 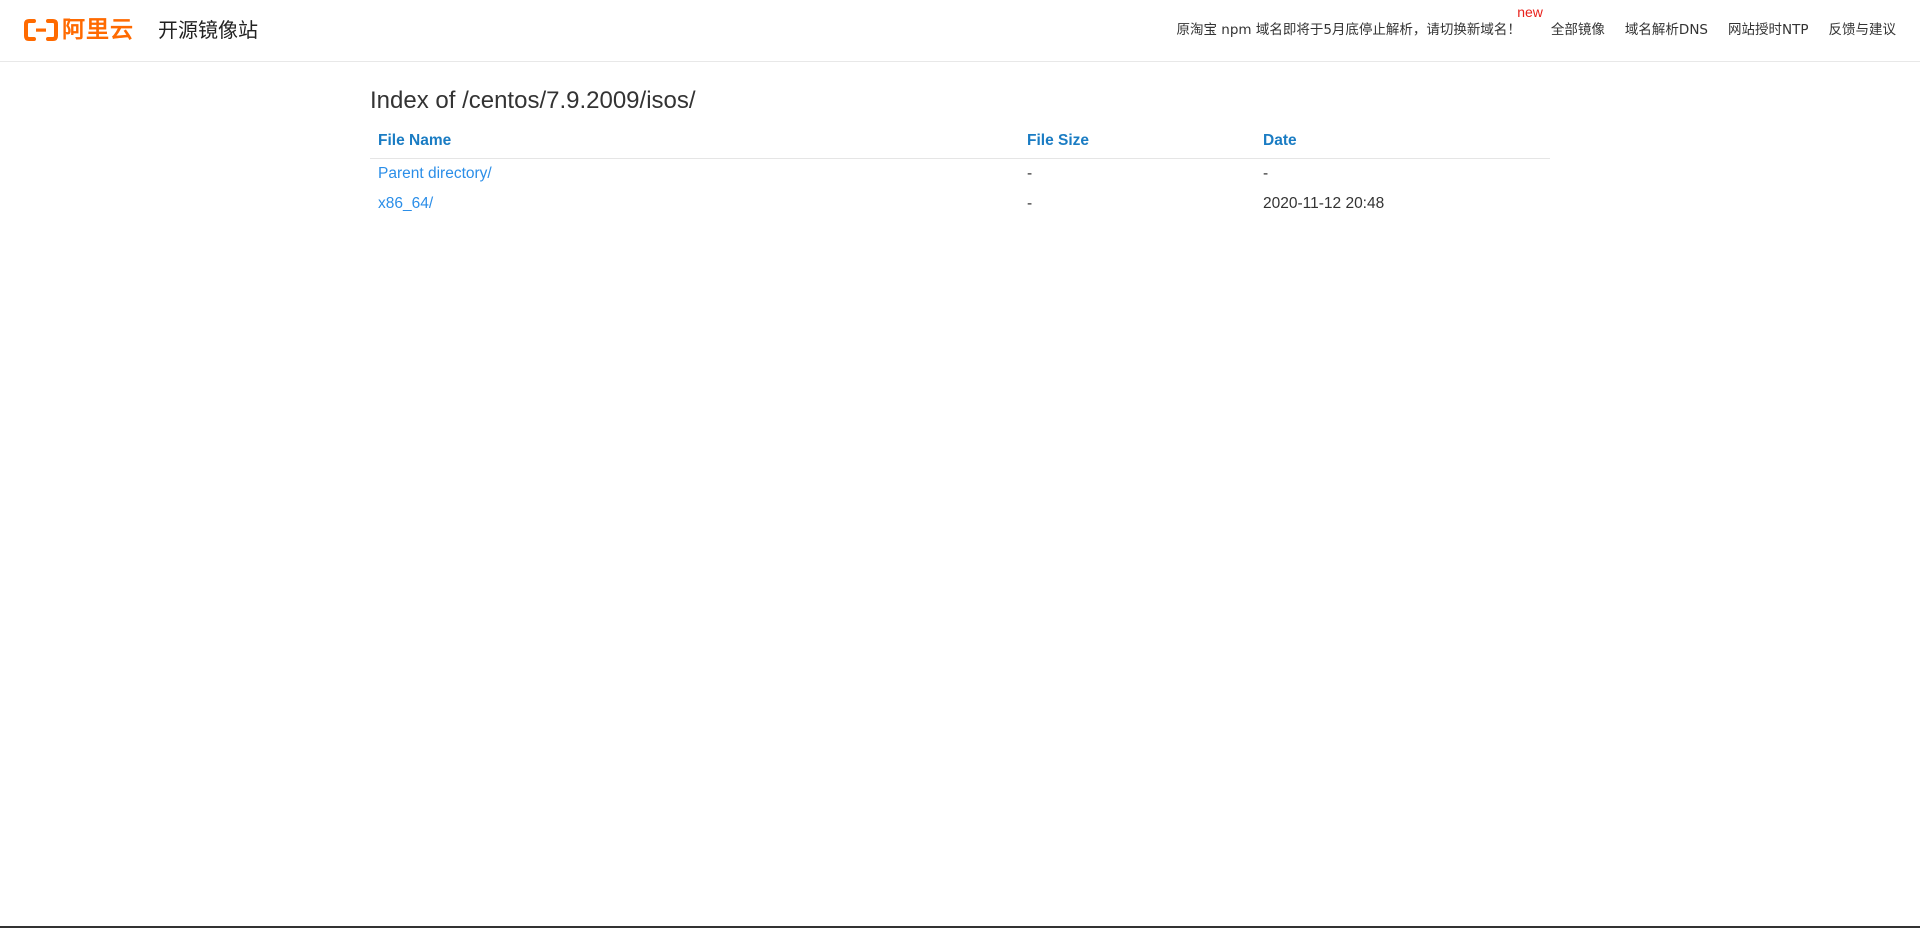 I want to click on new-badge: new, so click(x=1530, y=12).